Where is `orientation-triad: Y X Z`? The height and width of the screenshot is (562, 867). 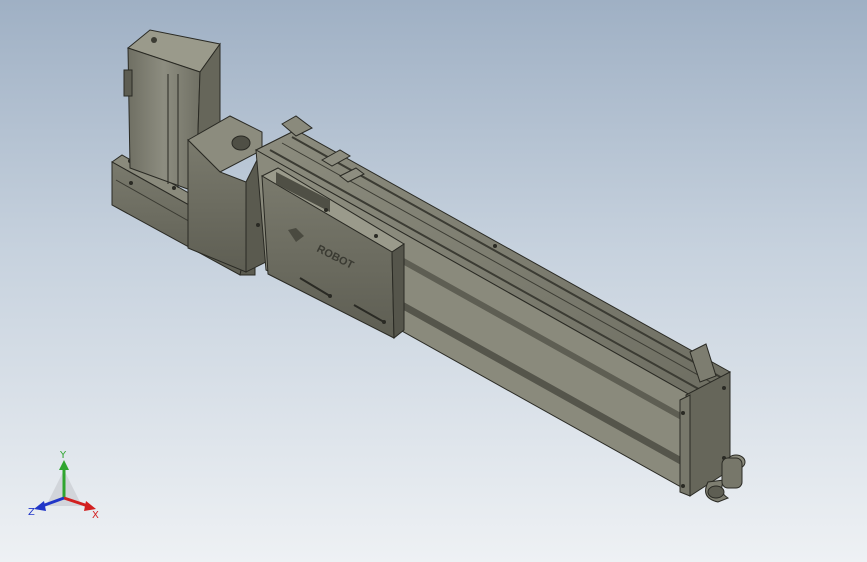 orientation-triad: Y X Z is located at coordinates (66, 486).